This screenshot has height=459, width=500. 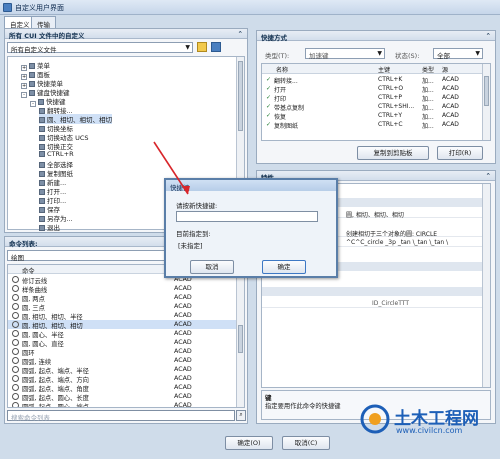 What do you see at coordinates (376, 98) in the screenshot?
I see `shortcut-row: ✓ 打印 CTRL+P 加... ACAD` at bounding box center [376, 98].